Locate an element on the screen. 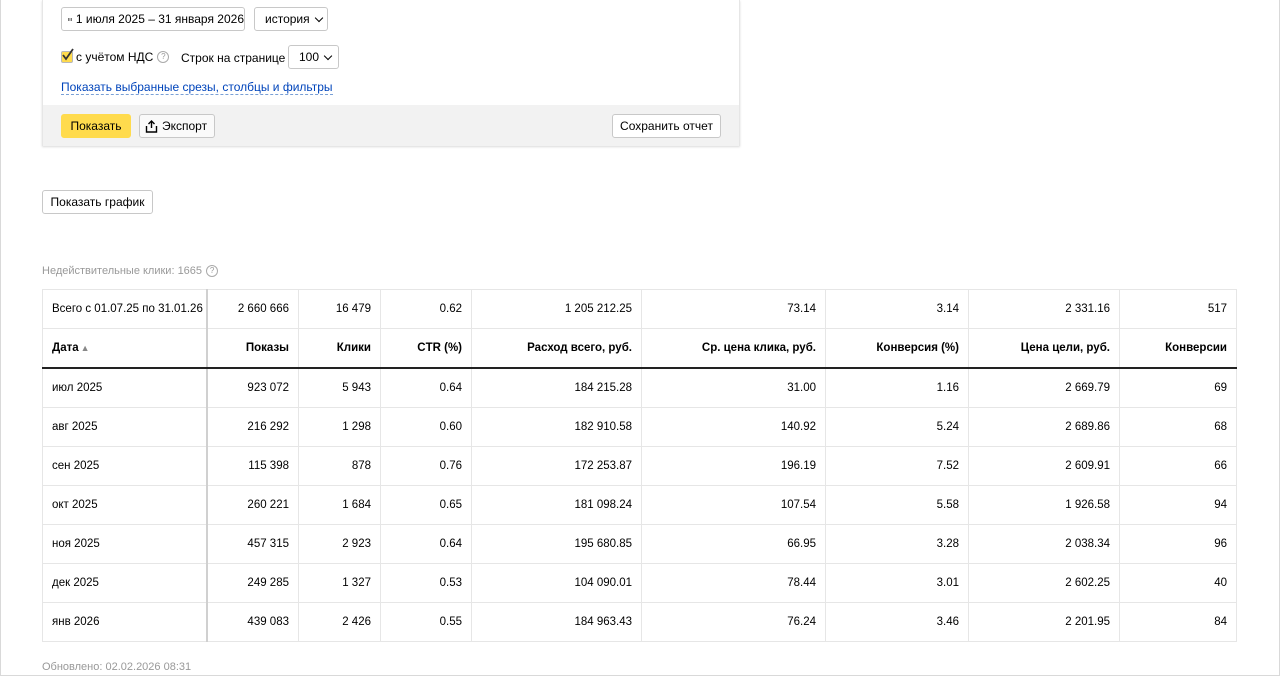  table-cell: Расход всего, руб. is located at coordinates (556, 348).